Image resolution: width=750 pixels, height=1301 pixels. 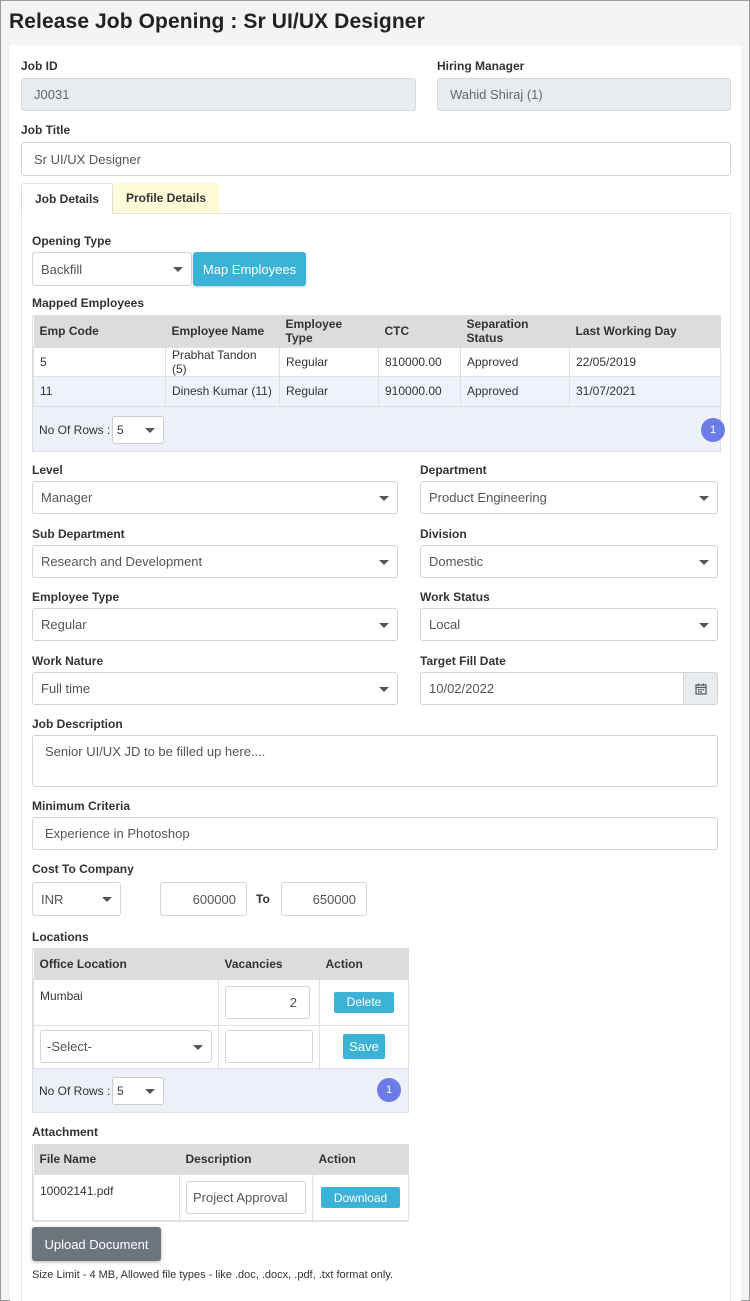 I want to click on tab-profile-details-label: Profile Details, so click(x=166, y=198).